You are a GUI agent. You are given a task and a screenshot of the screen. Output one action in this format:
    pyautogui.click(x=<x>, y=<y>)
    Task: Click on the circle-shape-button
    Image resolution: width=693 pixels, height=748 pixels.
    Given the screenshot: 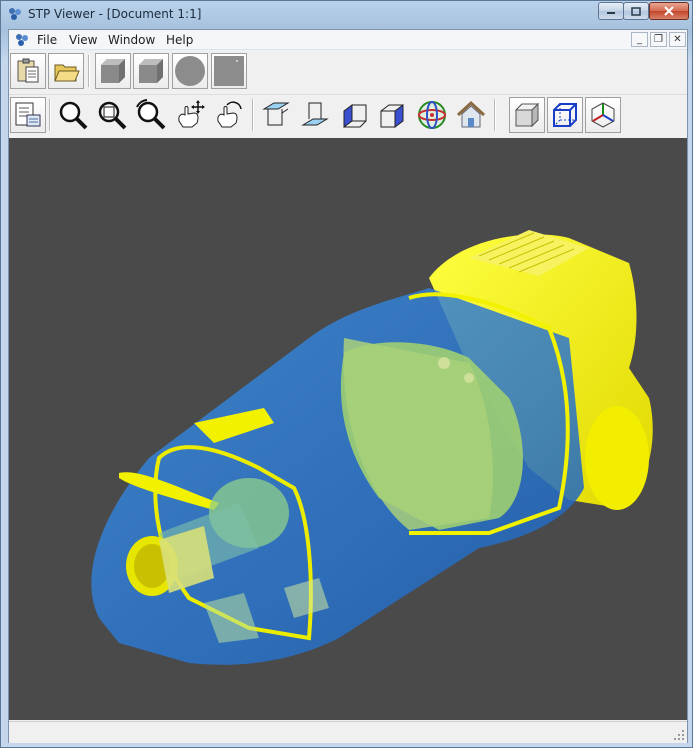 What is the action you would take?
    pyautogui.click(x=190, y=71)
    